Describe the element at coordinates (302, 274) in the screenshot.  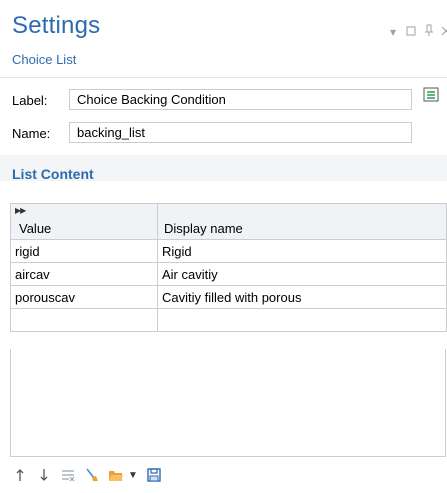
I see `display-name-cell: Air cavitiy` at that location.